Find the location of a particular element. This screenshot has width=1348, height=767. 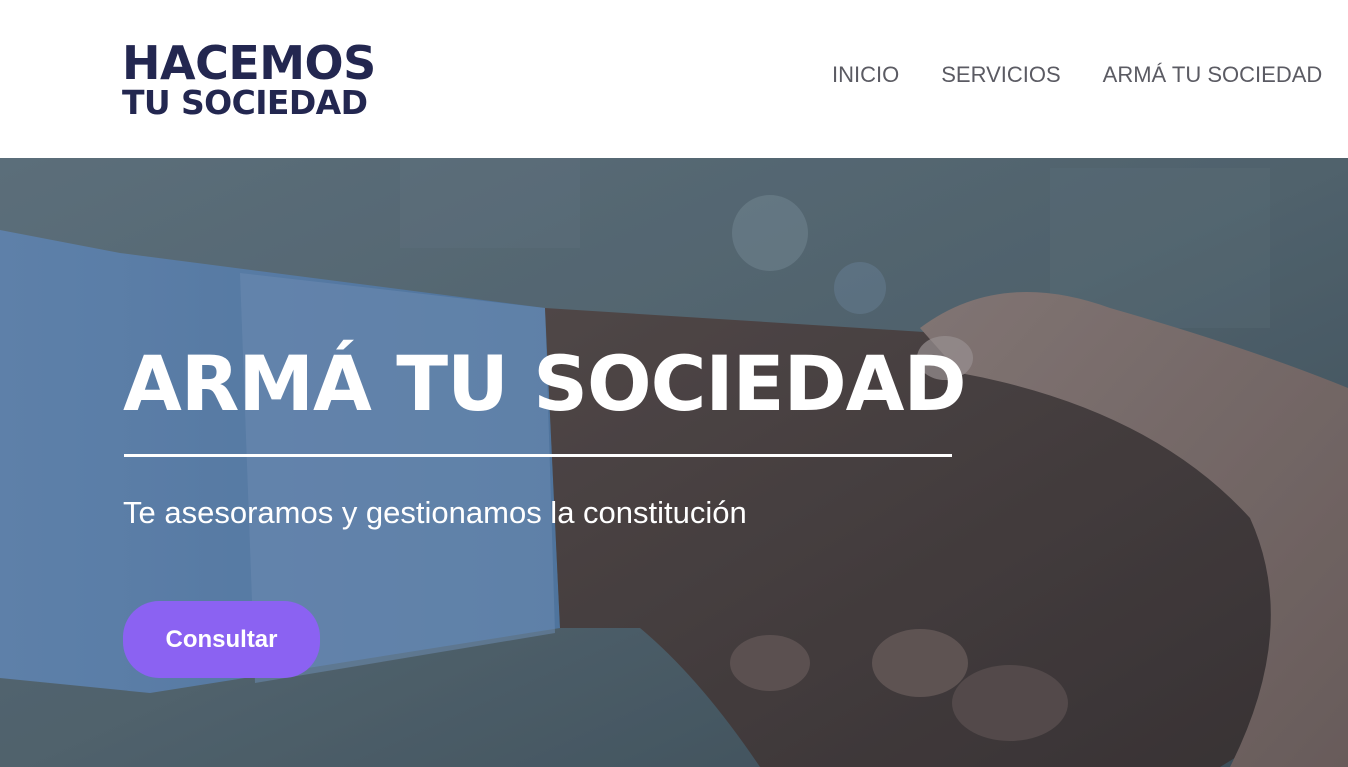

hero-divider is located at coordinates (538, 455).